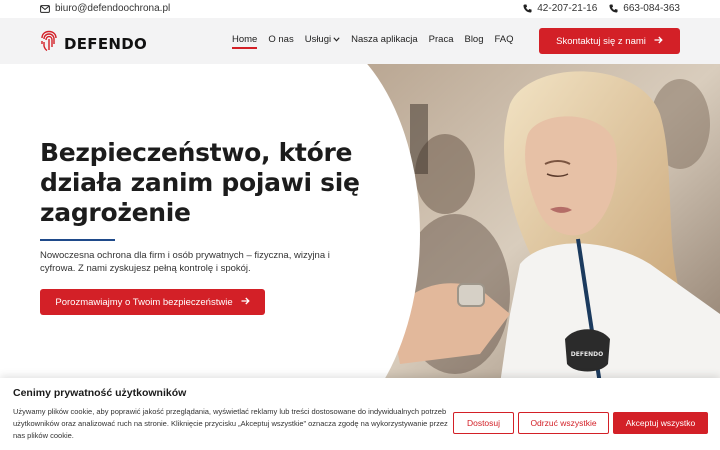 This screenshot has height=450, width=720. What do you see at coordinates (49, 43) in the screenshot?
I see `fingerprint-logo-icon` at bounding box center [49, 43].